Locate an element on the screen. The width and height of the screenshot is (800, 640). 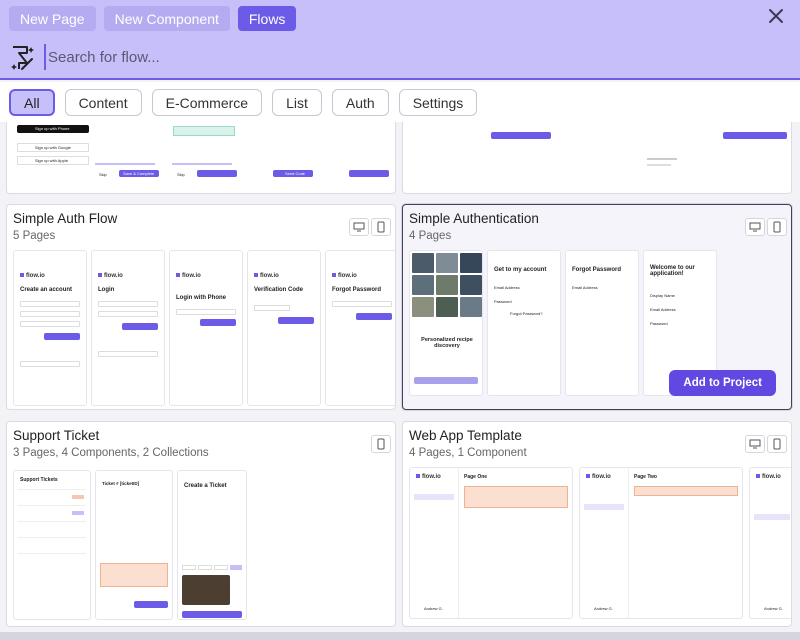
comment-box is located at coordinates (134, 575).